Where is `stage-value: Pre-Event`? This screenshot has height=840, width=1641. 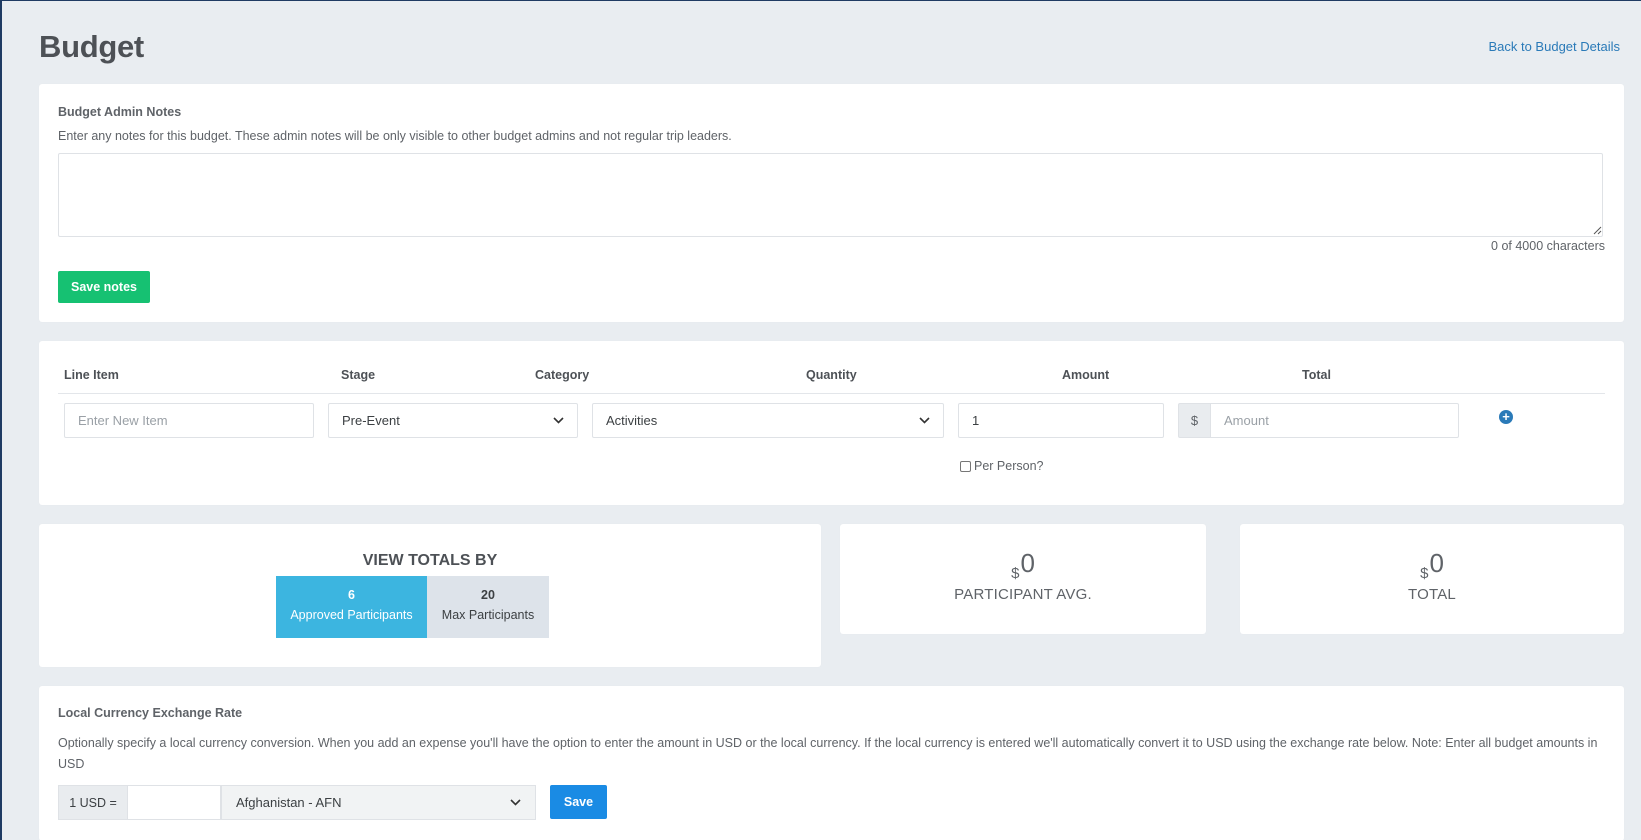
stage-value: Pre-Event is located at coordinates (371, 420).